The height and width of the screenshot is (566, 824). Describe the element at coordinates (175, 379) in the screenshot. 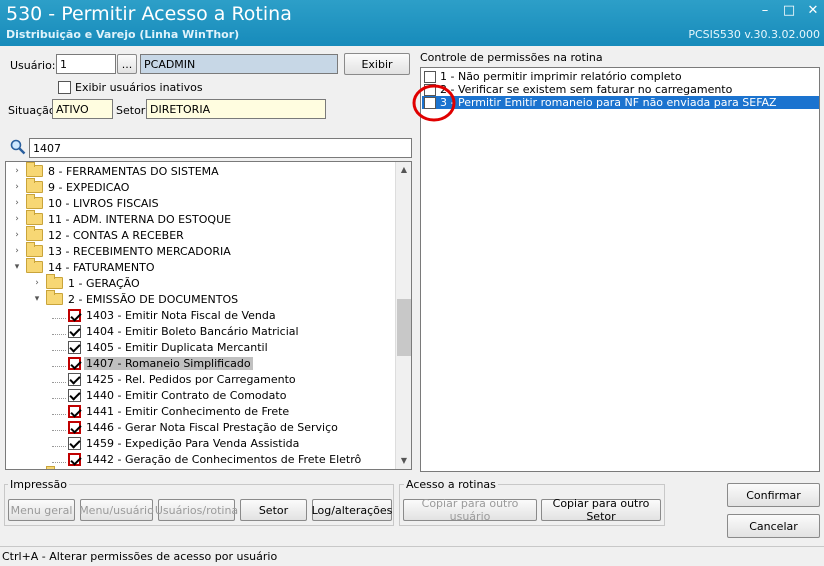

I see `tree-routine-row: 1425 - Rel. Pedidos por Carregamento` at that location.